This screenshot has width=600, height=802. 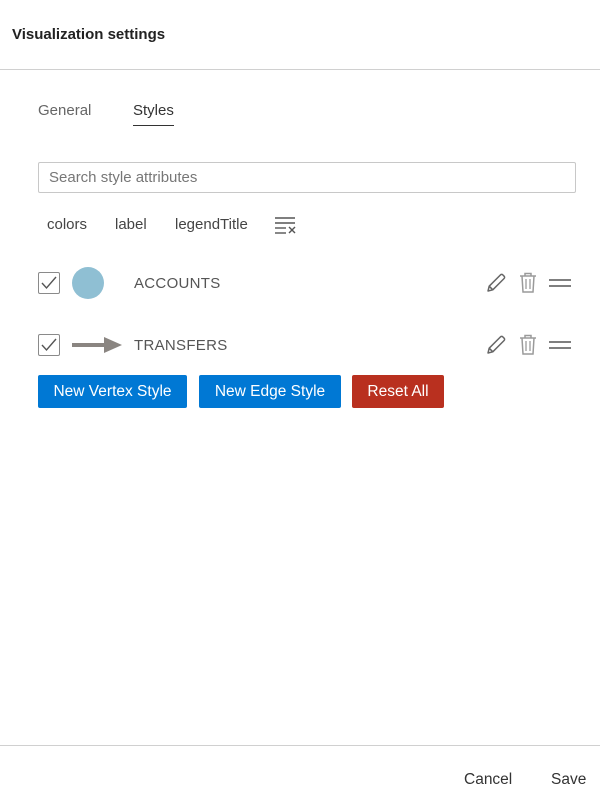 What do you see at coordinates (398, 391) in the screenshot?
I see `reset-all-button: Reset All` at bounding box center [398, 391].